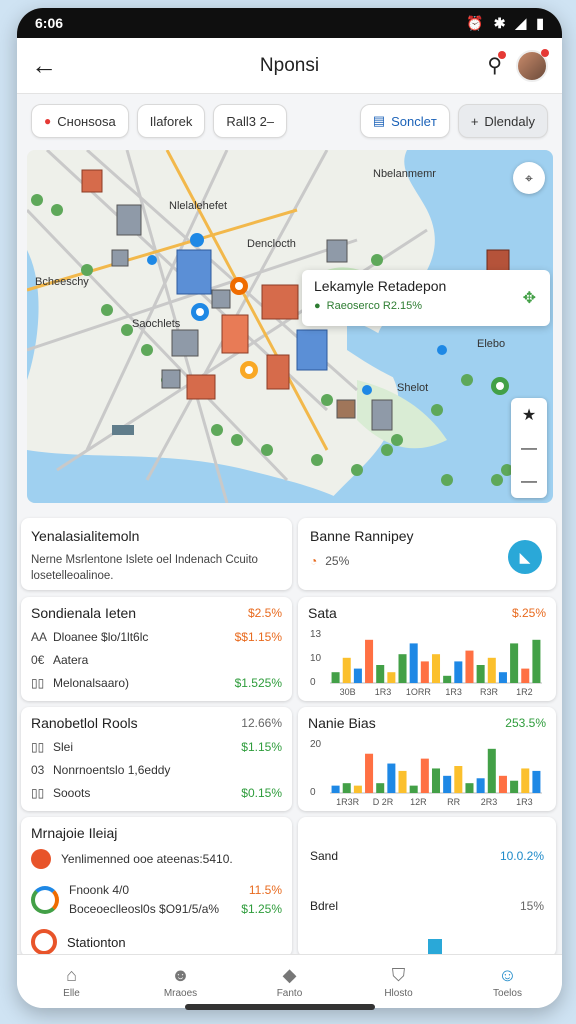  Describe the element at coordinates (280, 1007) in the screenshot. I see `home-indicator` at that location.